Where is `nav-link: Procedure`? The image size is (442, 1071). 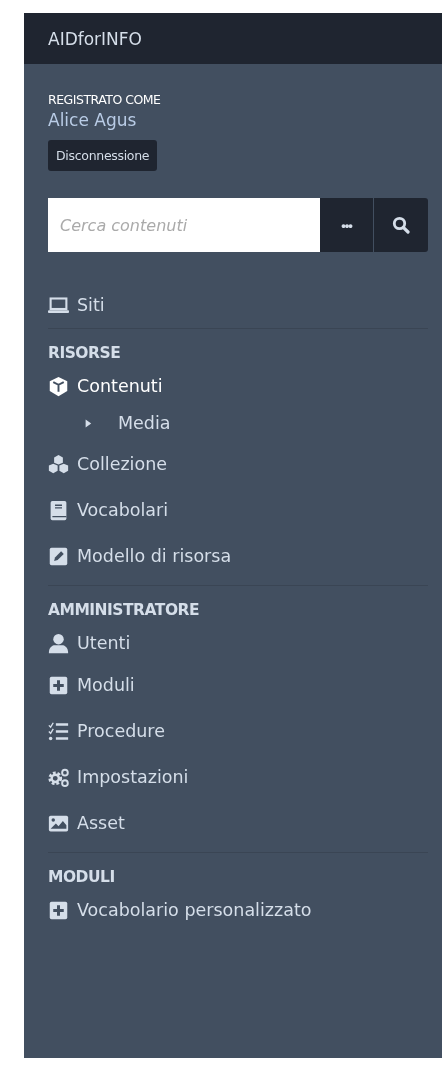 nav-link: Procedure is located at coordinates (106, 731).